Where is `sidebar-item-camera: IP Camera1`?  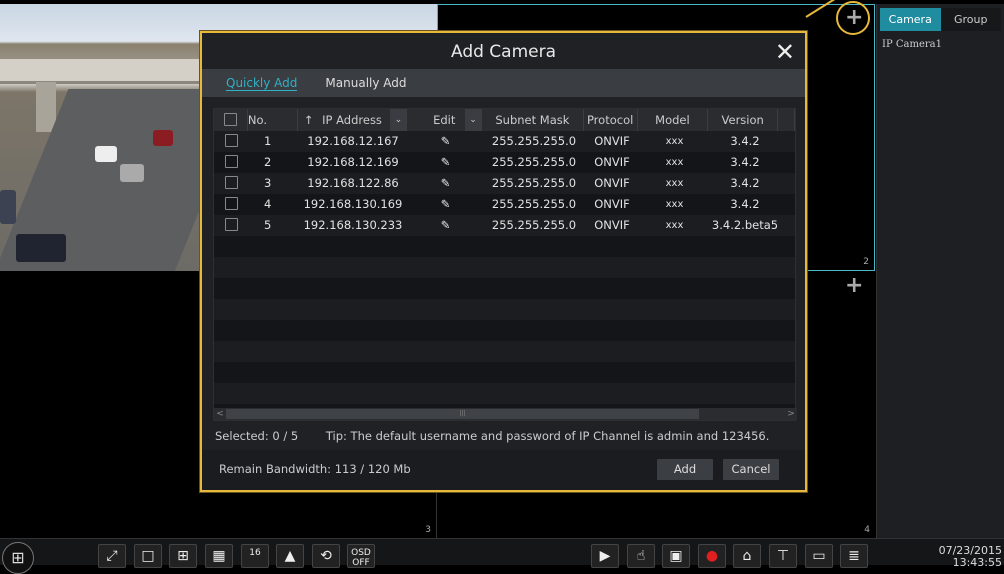
sidebar-item-camera: IP Camera1 is located at coordinates (940, 44).